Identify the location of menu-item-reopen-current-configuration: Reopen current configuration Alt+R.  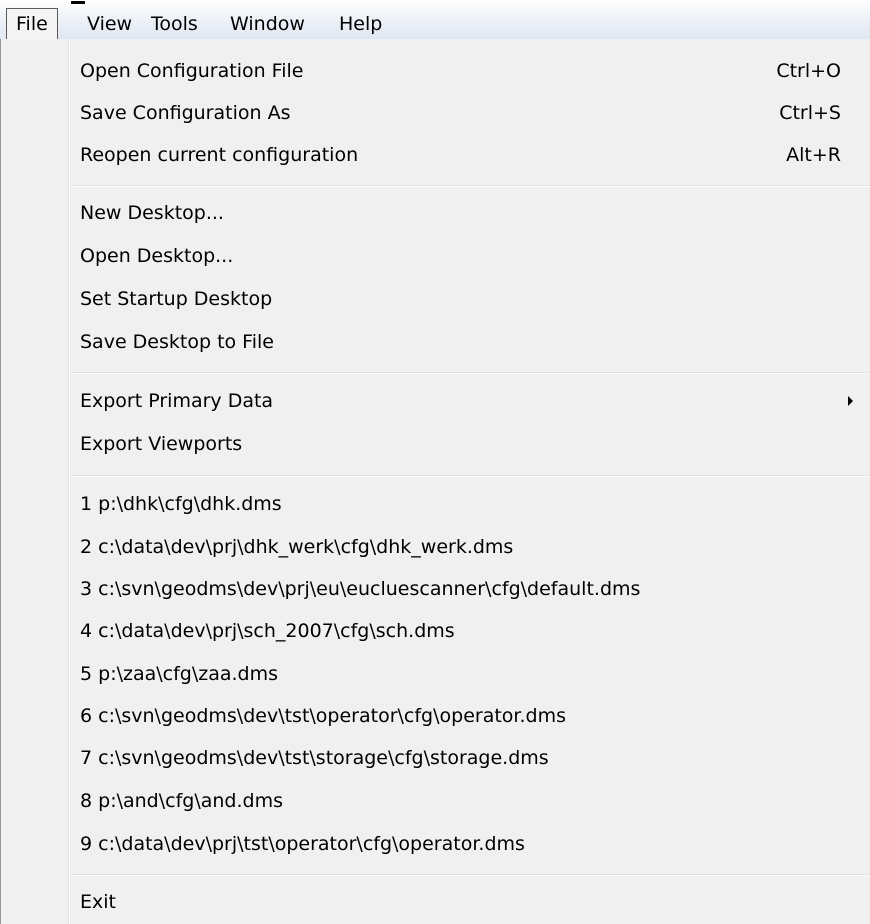
(469, 155).